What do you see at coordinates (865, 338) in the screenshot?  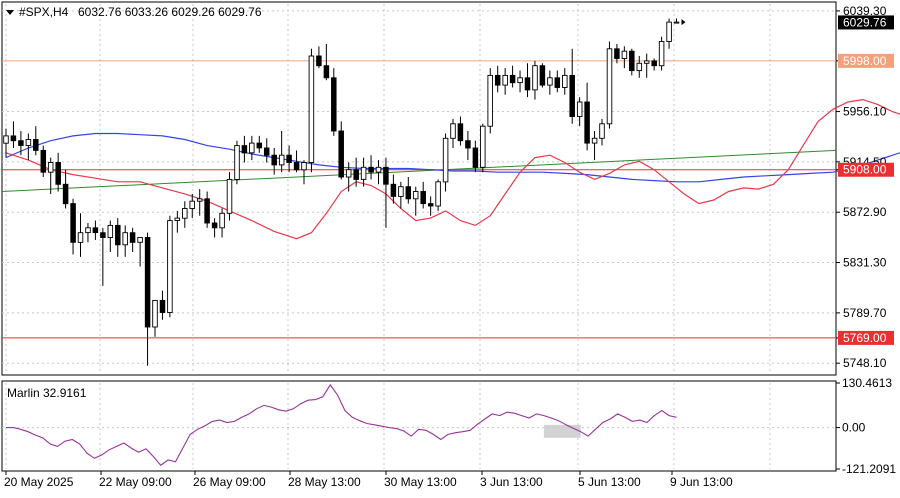 I see `level-label: 5769.00` at bounding box center [865, 338].